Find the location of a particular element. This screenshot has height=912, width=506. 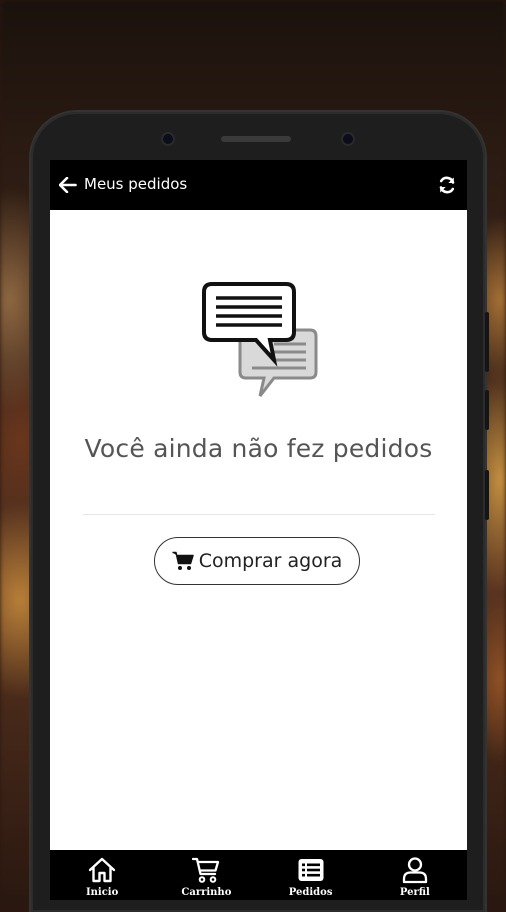

list-icon is located at coordinates (311, 870).